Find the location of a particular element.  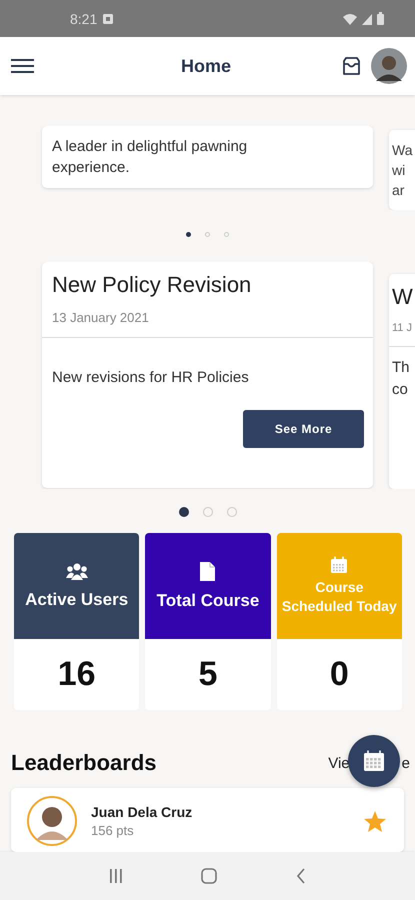

view-more-link: e is located at coordinates (406, 763).